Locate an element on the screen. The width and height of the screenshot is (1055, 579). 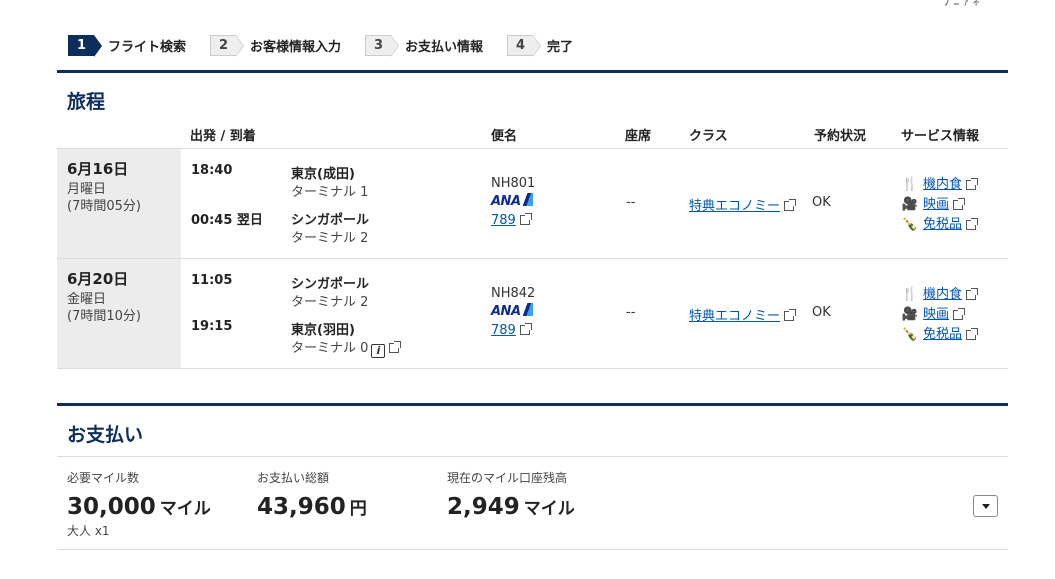
progress-stepper: 1 フライト検索 2 お客様情報入力 3 お支払い情報 4 完了 is located at coordinates (332, 46).